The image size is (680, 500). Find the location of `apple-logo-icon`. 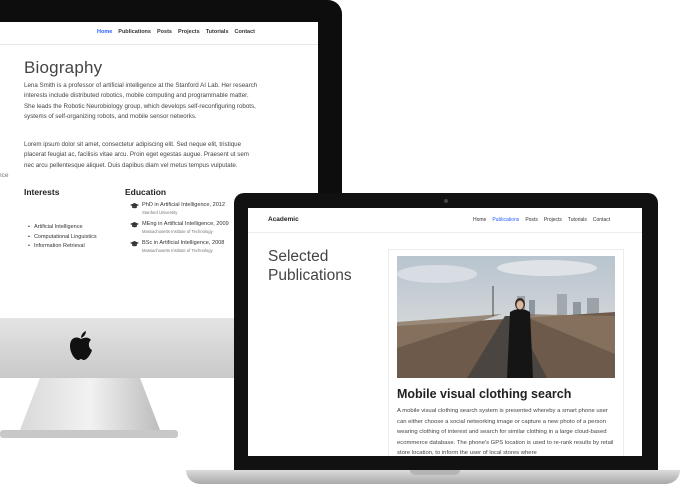

apple-logo-icon is located at coordinates (81, 345).